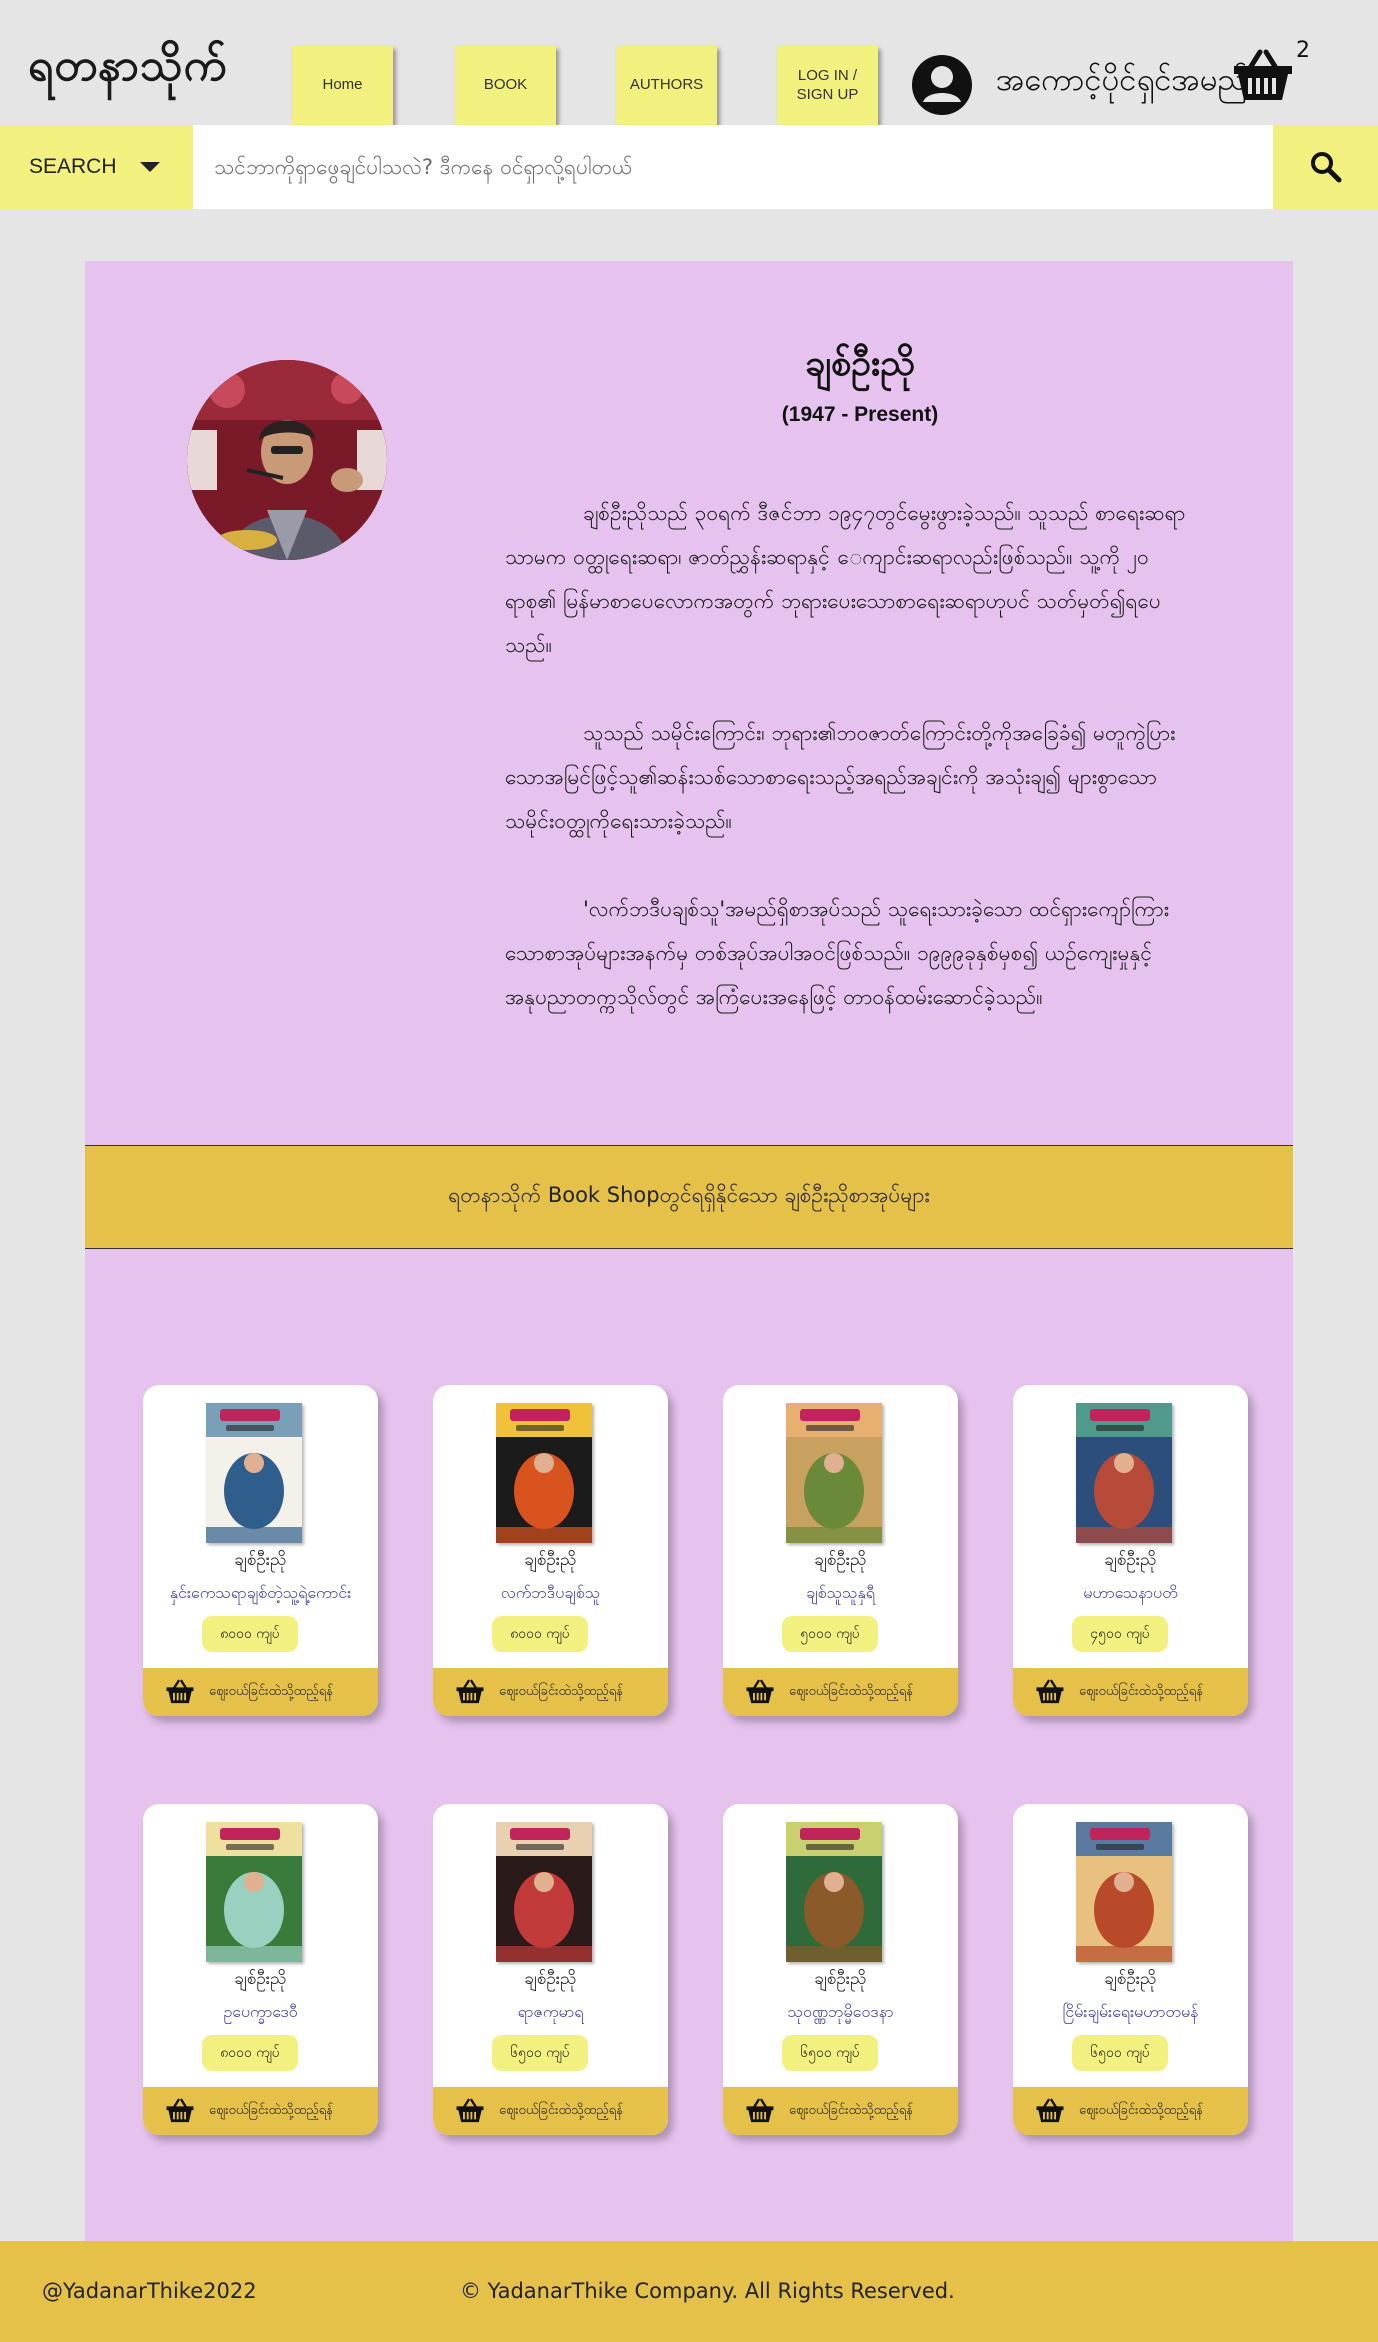 The width and height of the screenshot is (1378, 2342). I want to click on cart-count-badge: 2, so click(1303, 50).